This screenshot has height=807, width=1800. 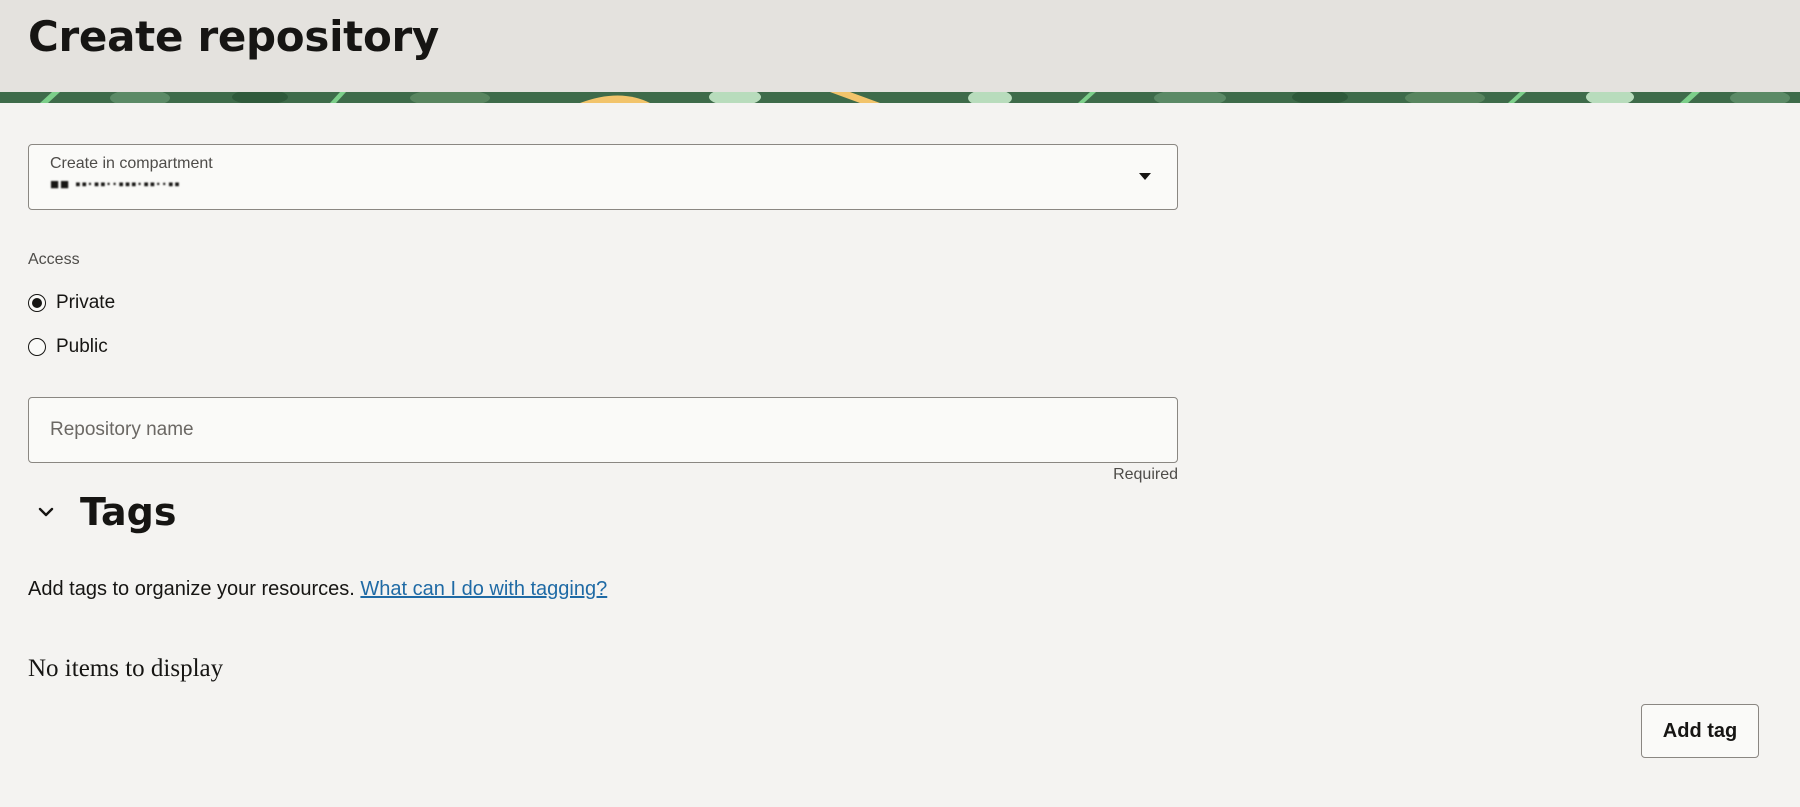 What do you see at coordinates (115, 184) in the screenshot?
I see `compartment-value: ■■ ▪▪·▪▪··▪▪▪·▪▪··▪▪` at bounding box center [115, 184].